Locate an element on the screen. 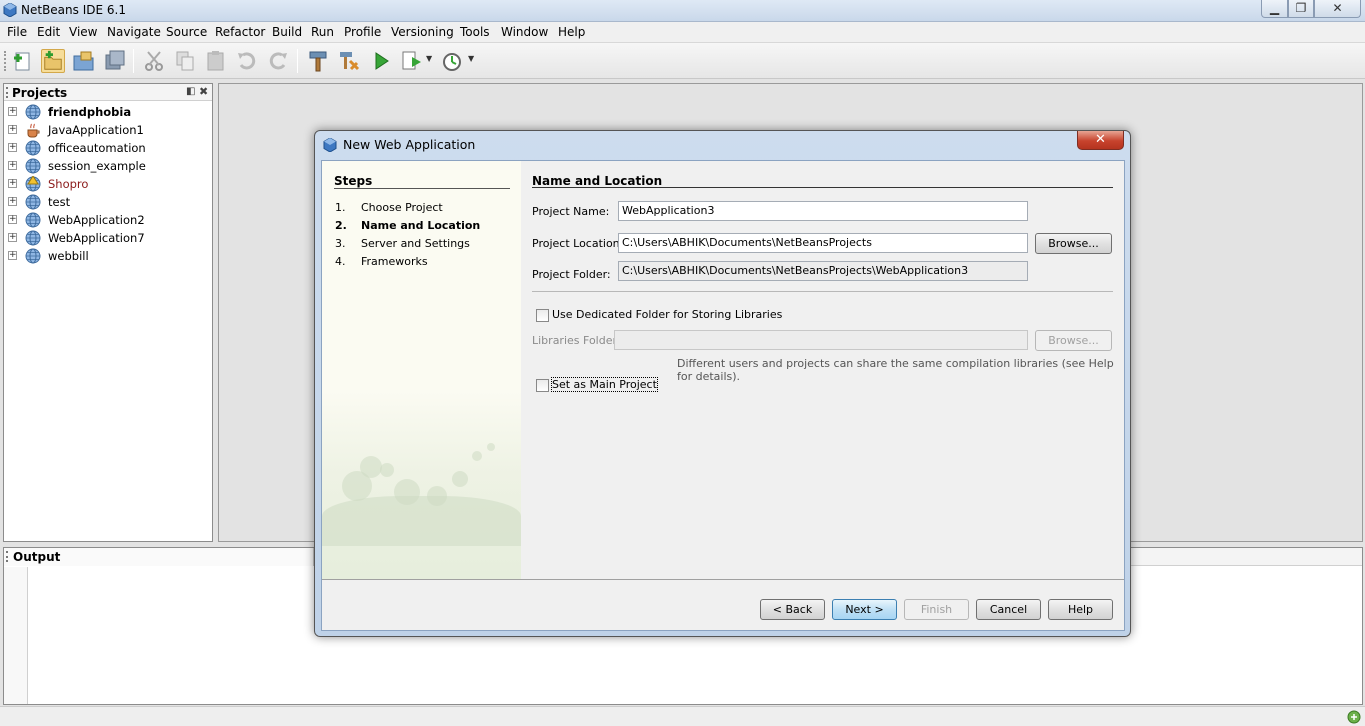 The image size is (1365, 726). save-all-icon is located at coordinates (115, 61).